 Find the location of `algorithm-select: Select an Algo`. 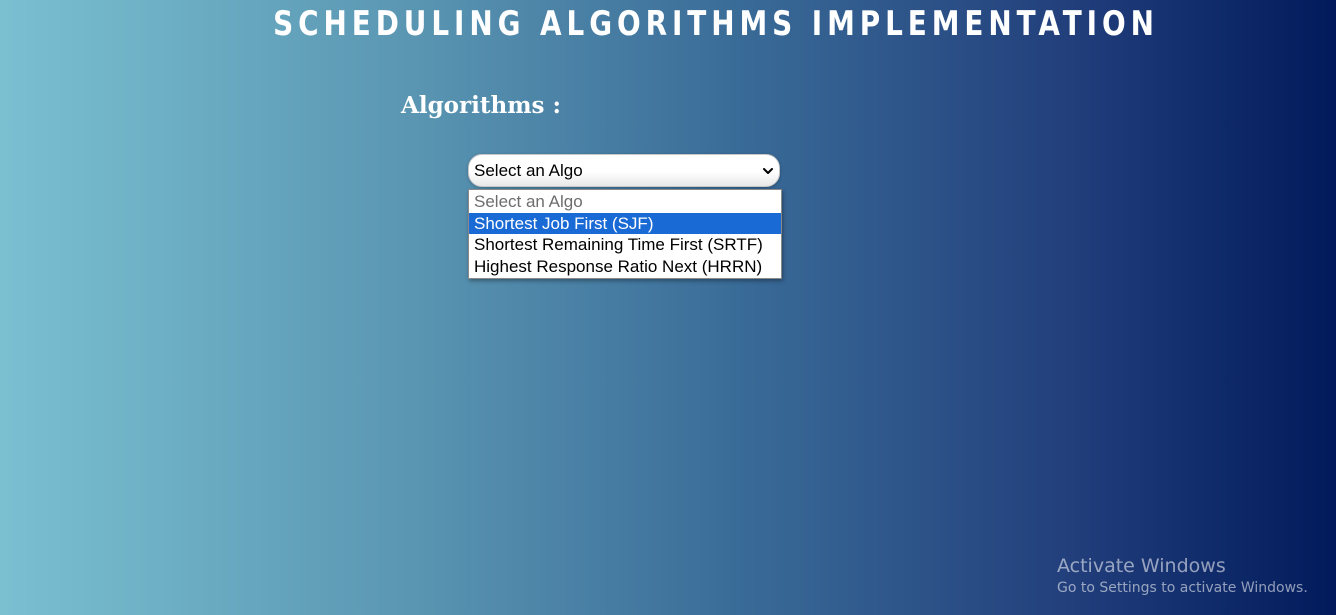

algorithm-select: Select an Algo is located at coordinates (624, 170).